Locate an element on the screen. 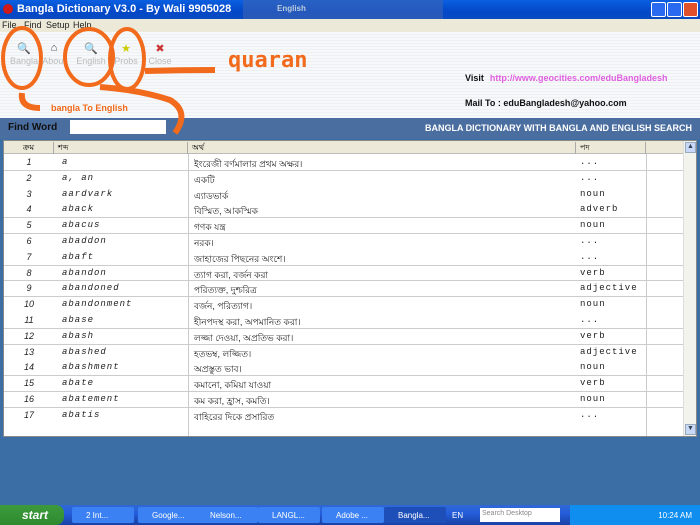  table-row: 14 abashment অপ্রস্তুত ভাব। noun is located at coordinates (344, 368).